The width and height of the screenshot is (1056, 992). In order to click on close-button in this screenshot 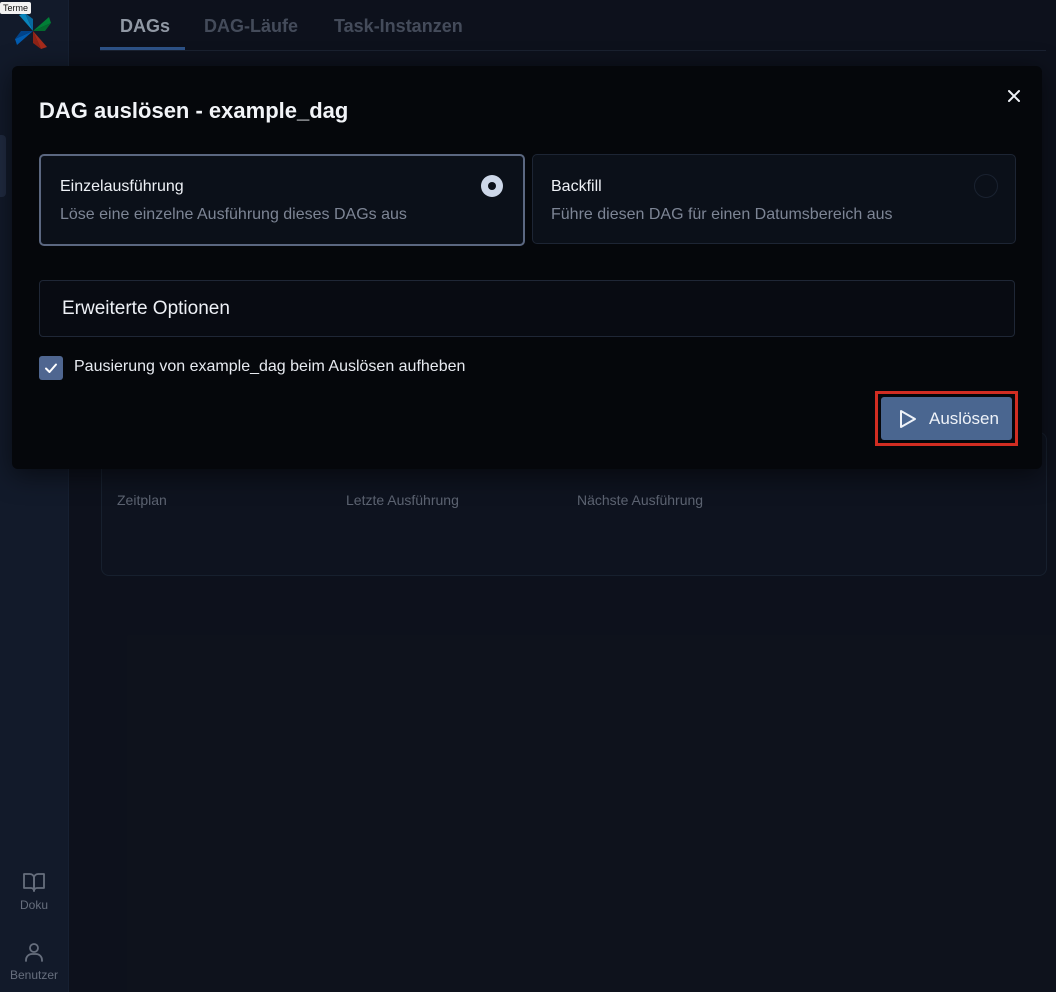, I will do `click(1014, 96)`.